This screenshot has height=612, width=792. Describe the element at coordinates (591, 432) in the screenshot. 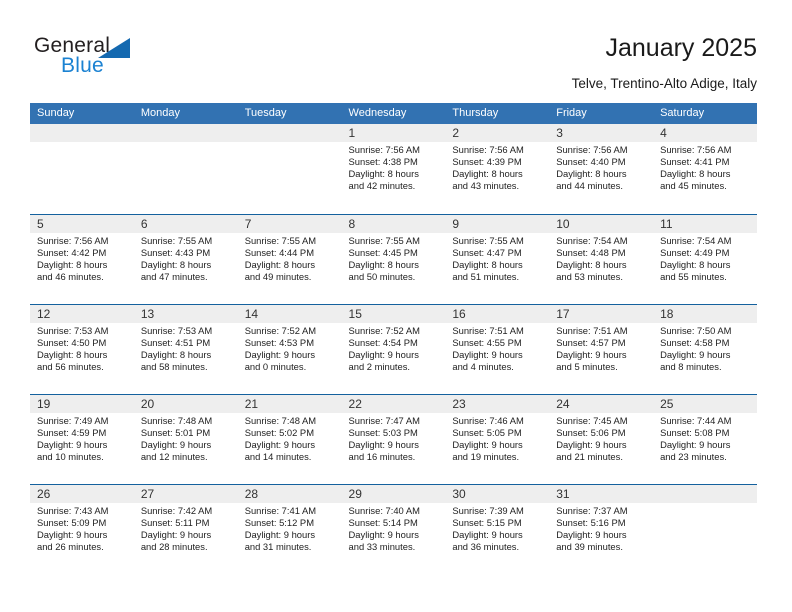

I see `sunset-line: Sunset: 5:06 PM` at that location.